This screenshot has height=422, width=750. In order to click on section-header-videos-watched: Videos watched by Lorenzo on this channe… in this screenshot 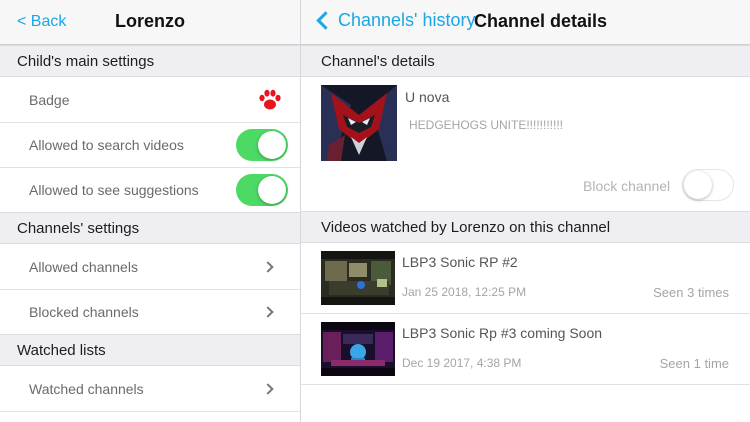, I will do `click(525, 227)`.